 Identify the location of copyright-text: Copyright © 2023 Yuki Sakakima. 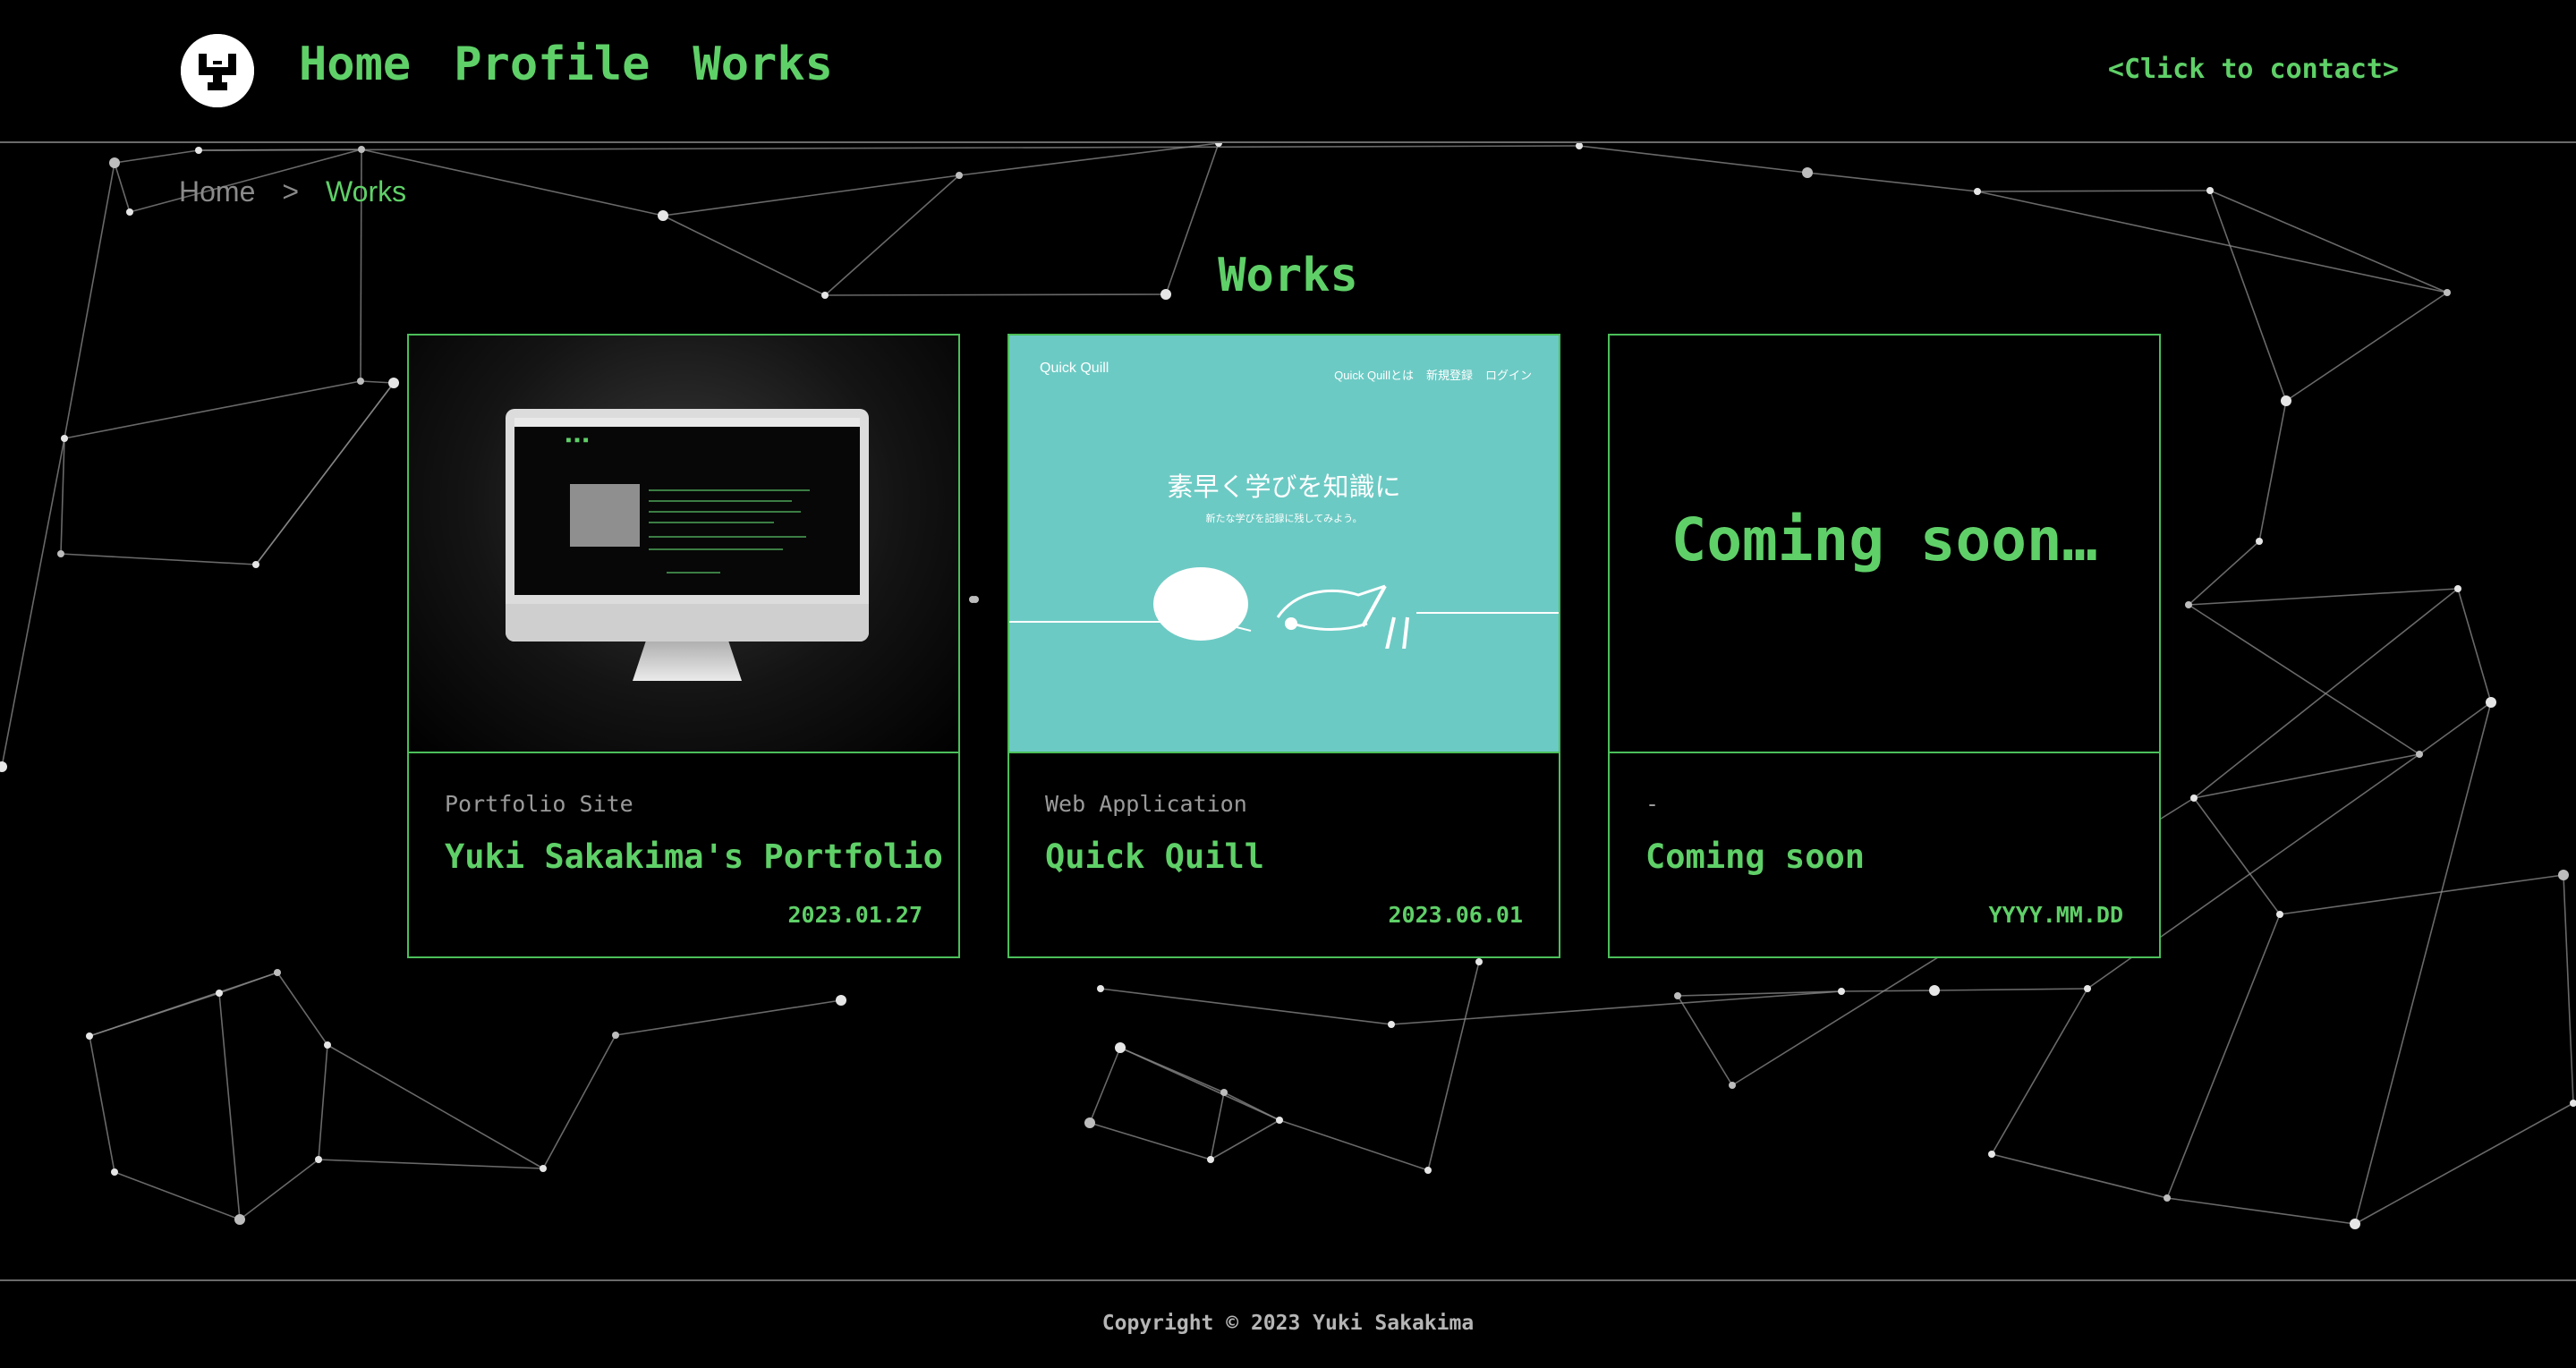
(1288, 1323).